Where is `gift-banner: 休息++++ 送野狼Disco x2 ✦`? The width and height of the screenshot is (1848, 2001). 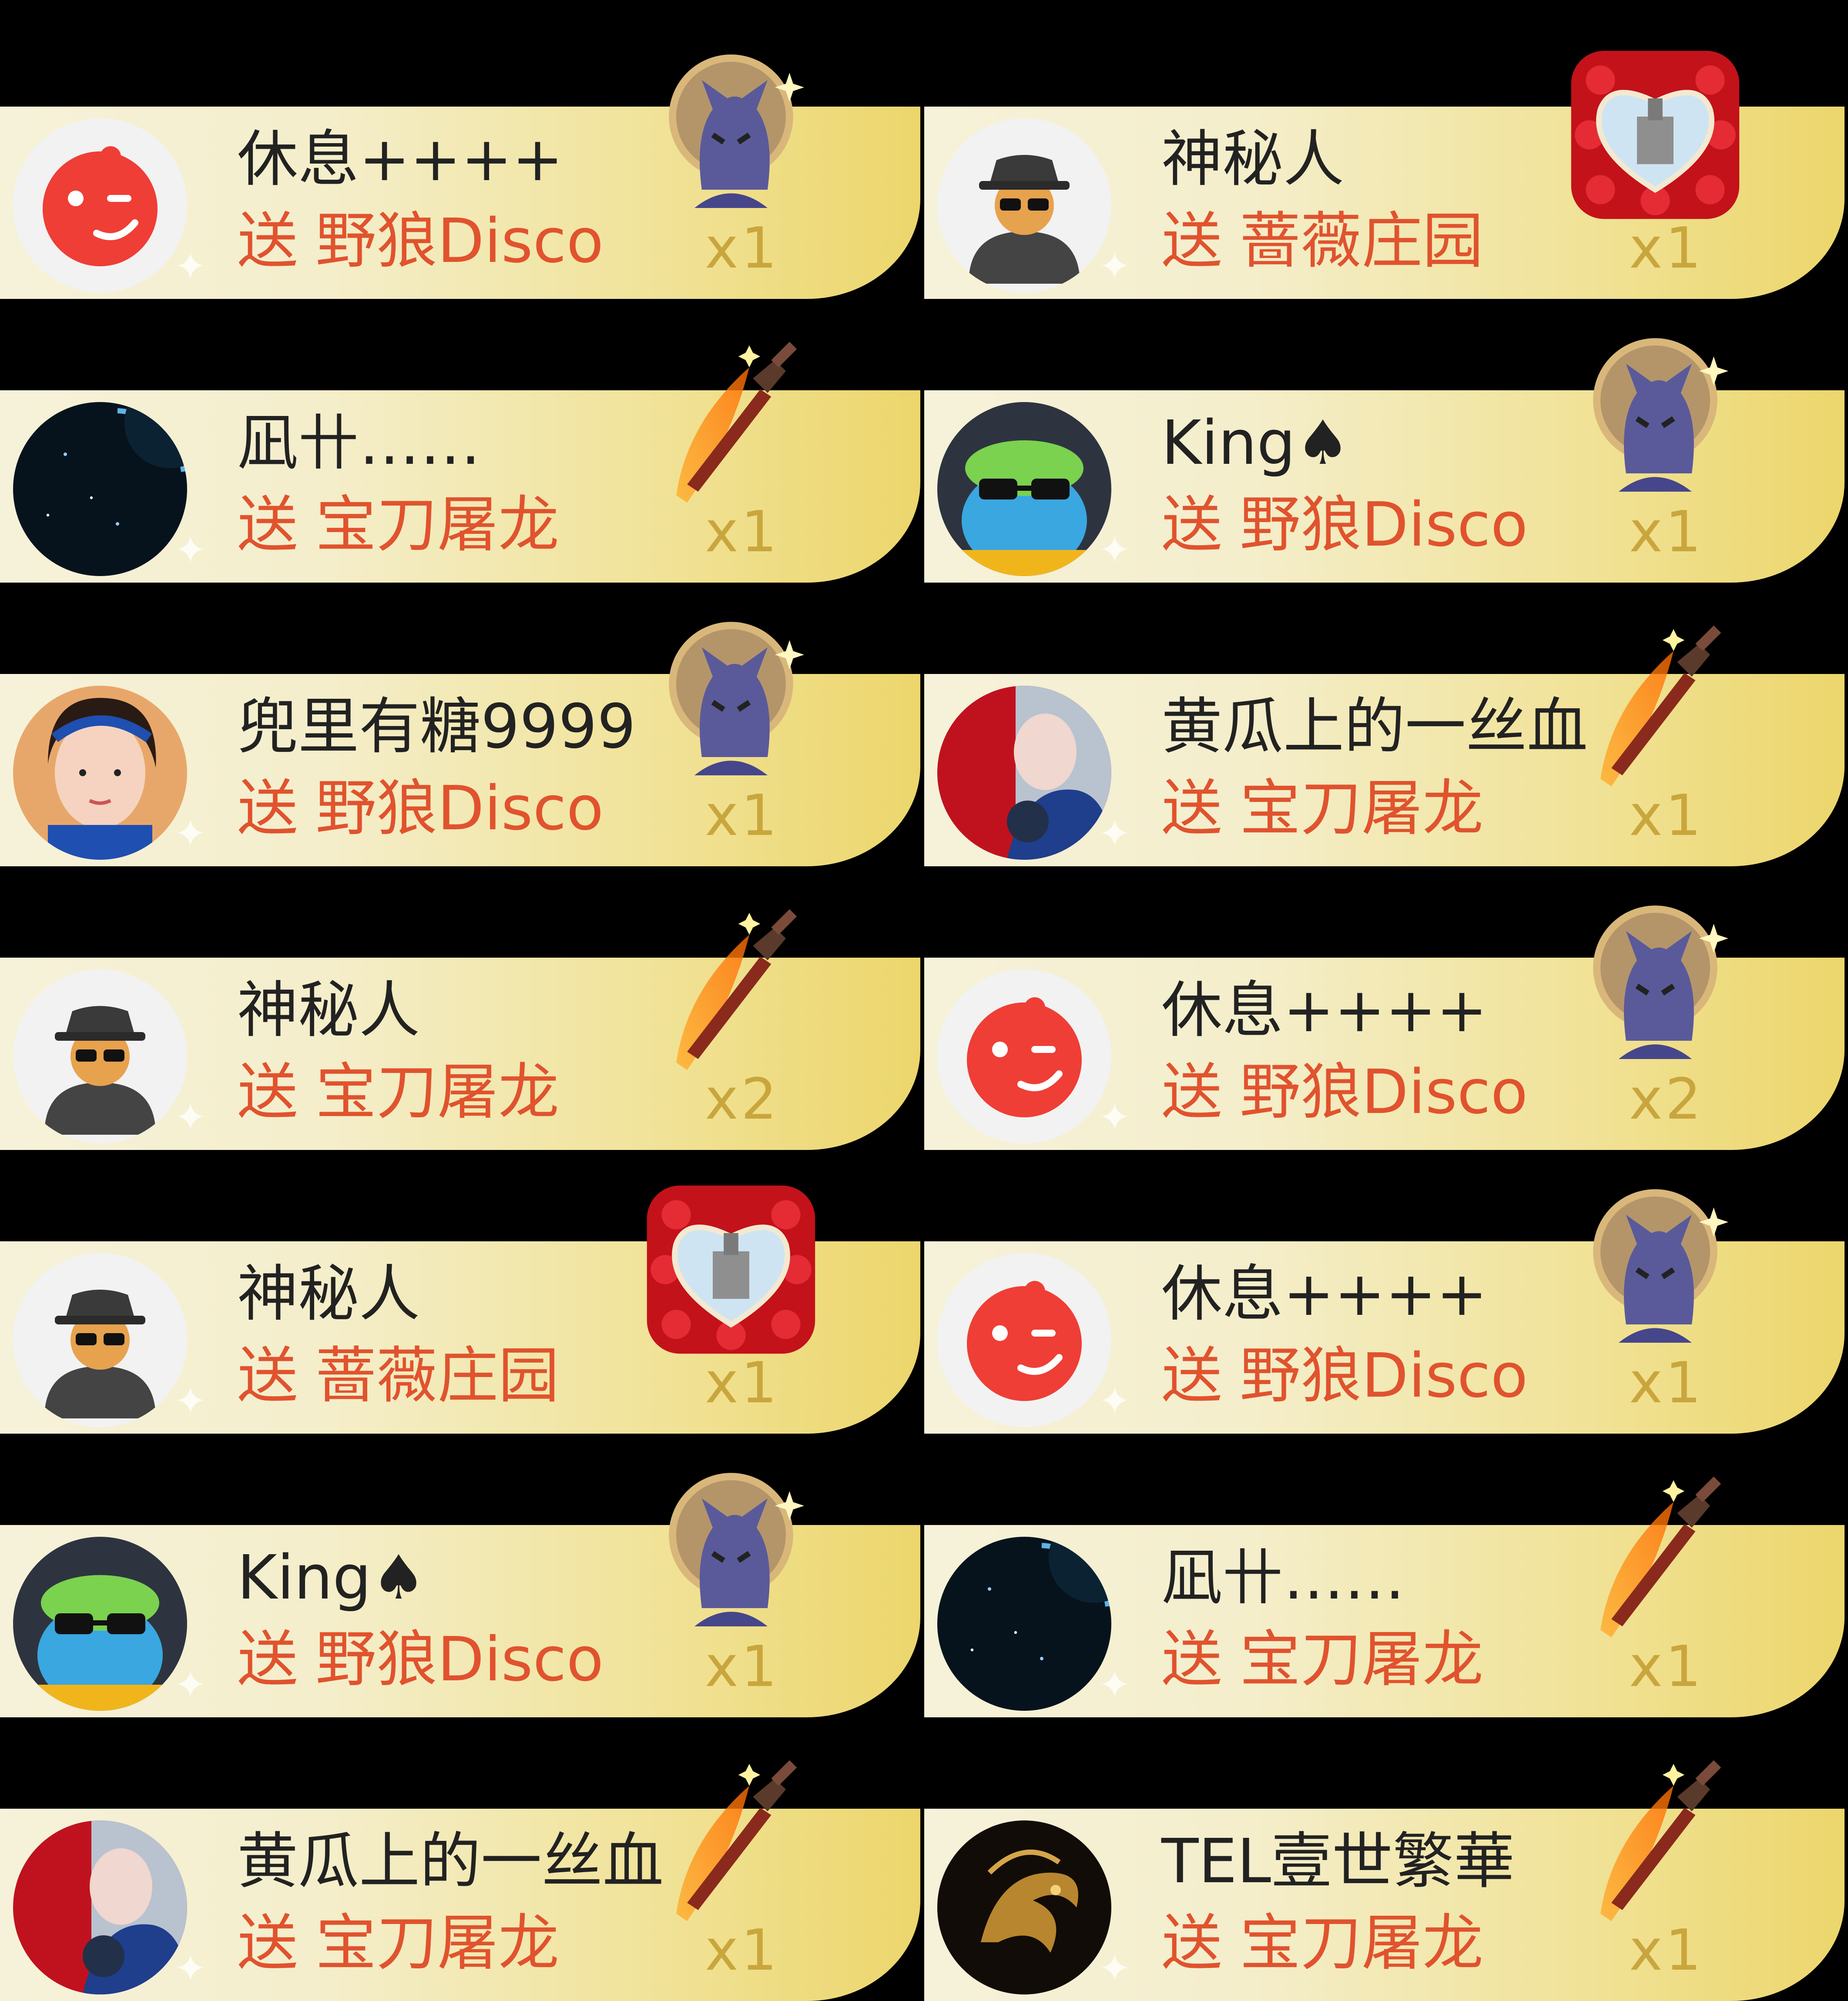 gift-banner: 休息++++ 送野狼Disco x2 ✦ is located at coordinates (1386, 1000).